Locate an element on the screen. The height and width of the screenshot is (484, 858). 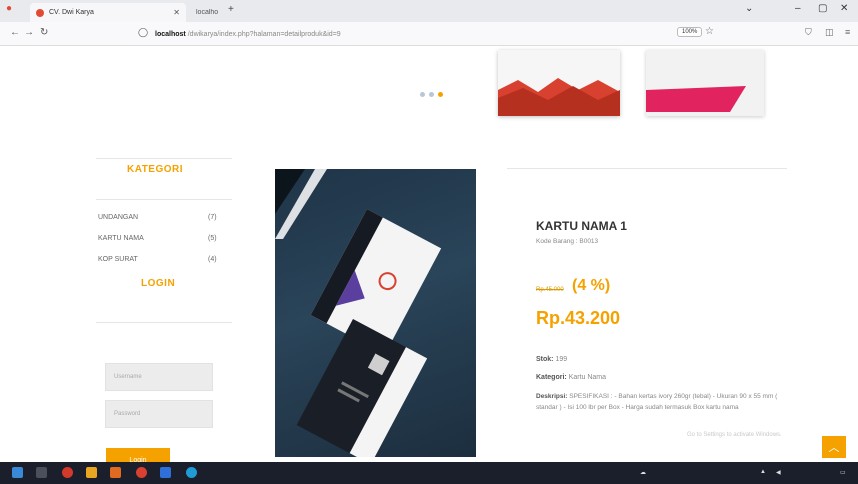
browser-logo-icon: ● is located at coordinates (9, 8).